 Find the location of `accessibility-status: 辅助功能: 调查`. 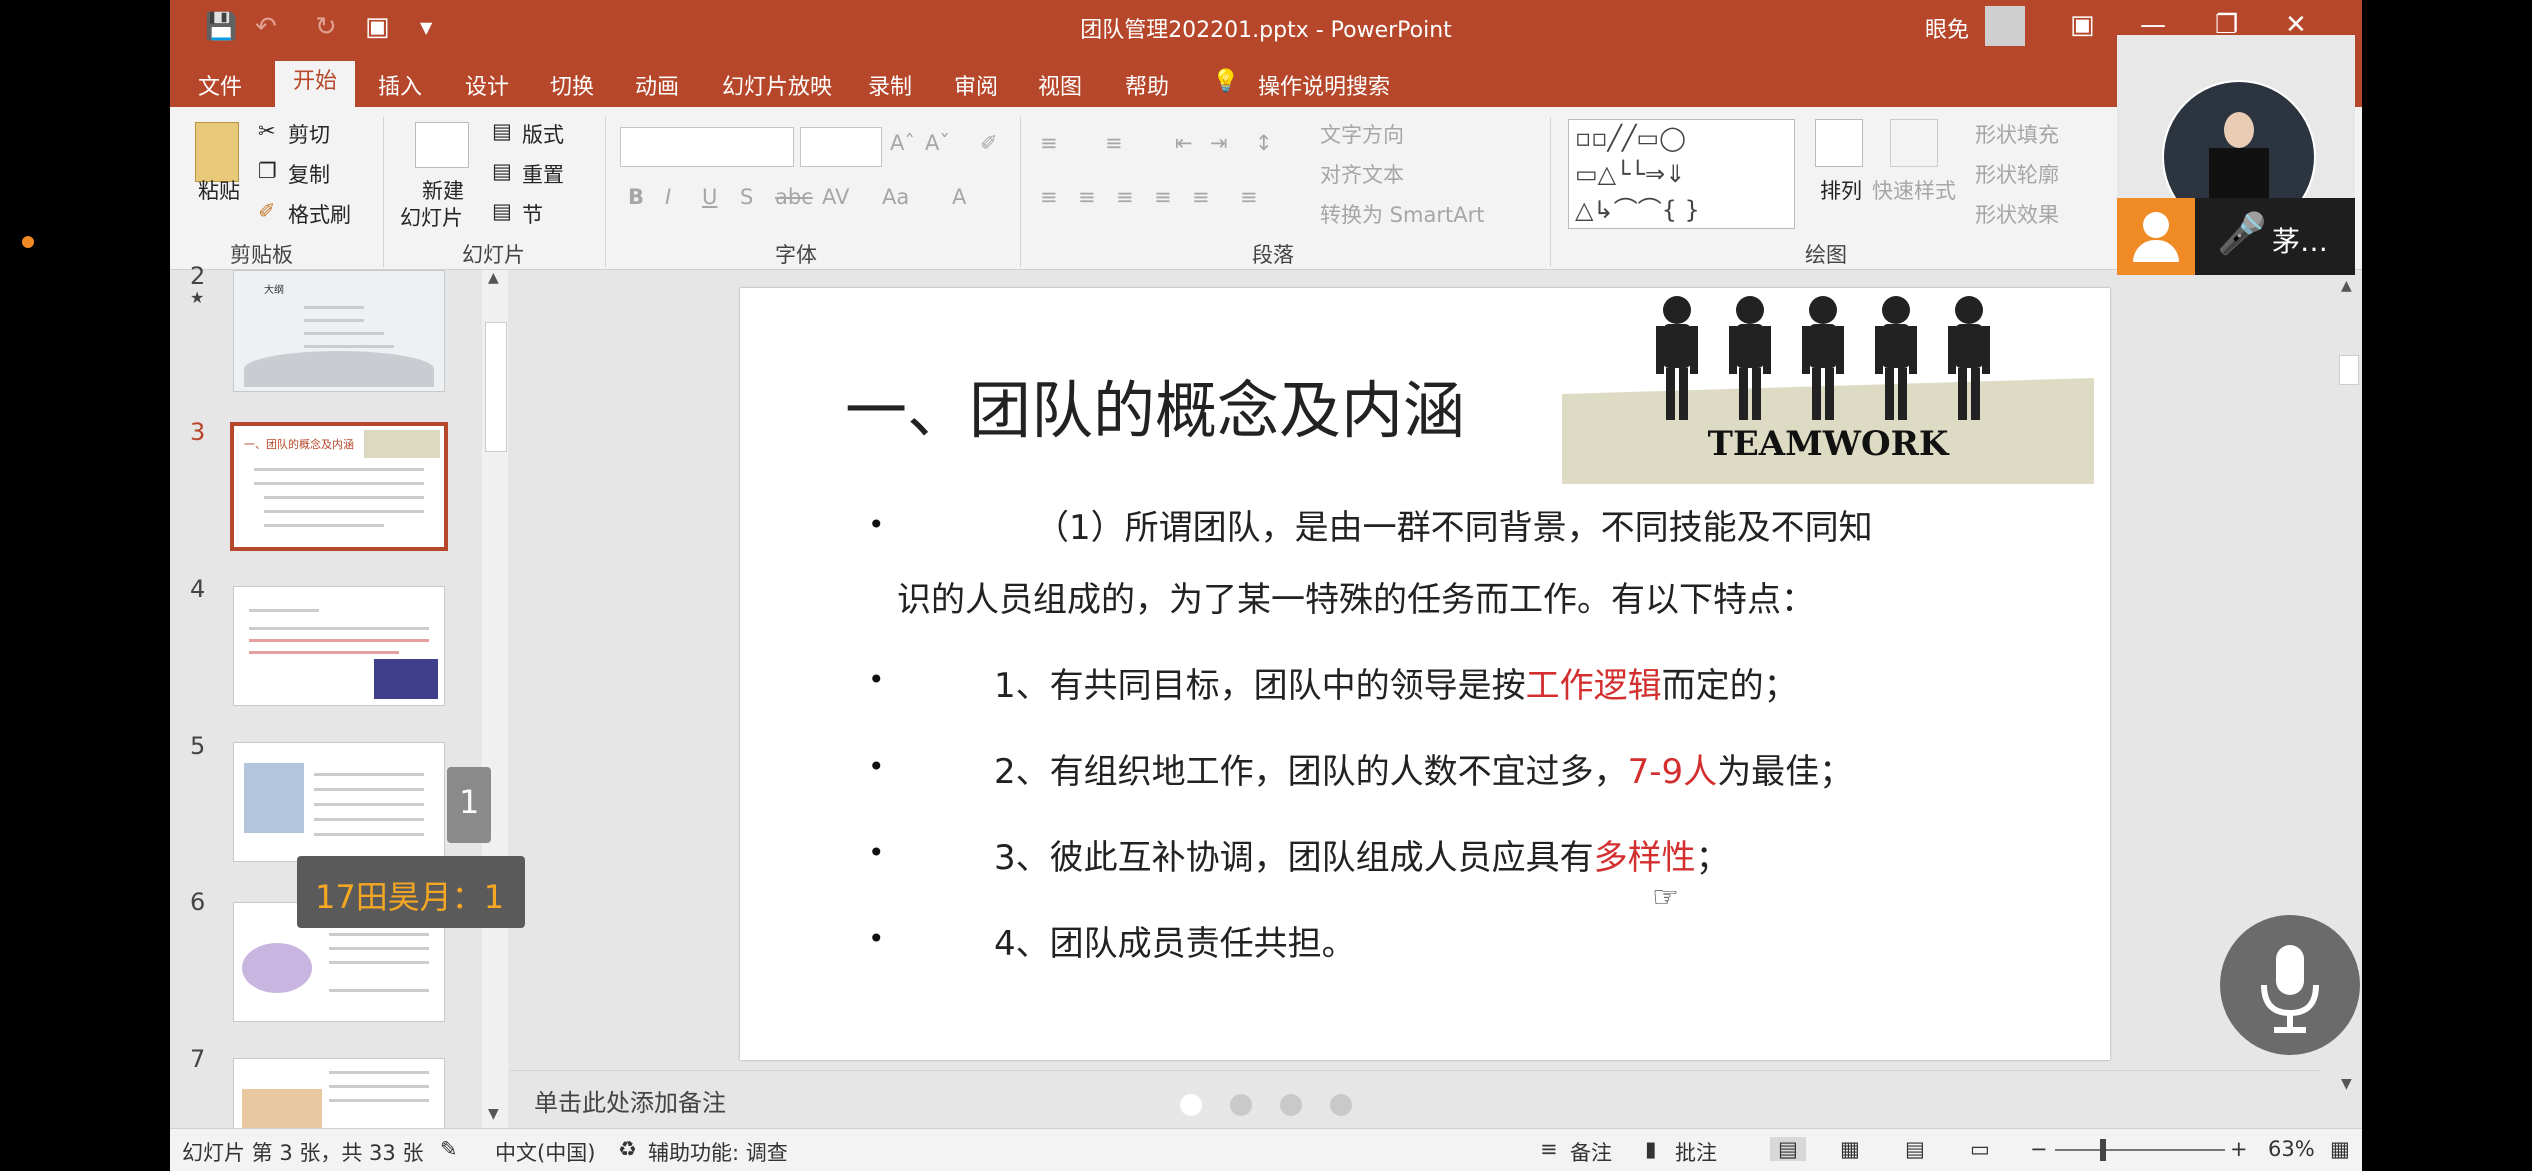

accessibility-status: 辅助功能: 调查 is located at coordinates (718, 1152).